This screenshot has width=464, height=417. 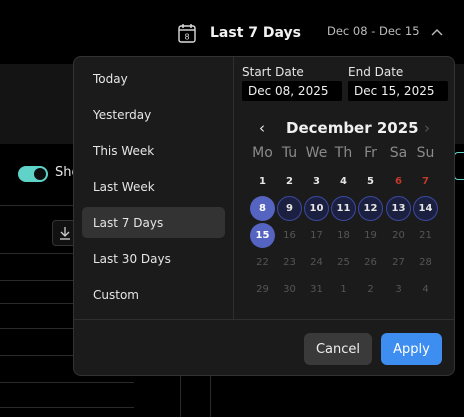 What do you see at coordinates (255, 33) in the screenshot?
I see `range-label: Last 7 Days` at bounding box center [255, 33].